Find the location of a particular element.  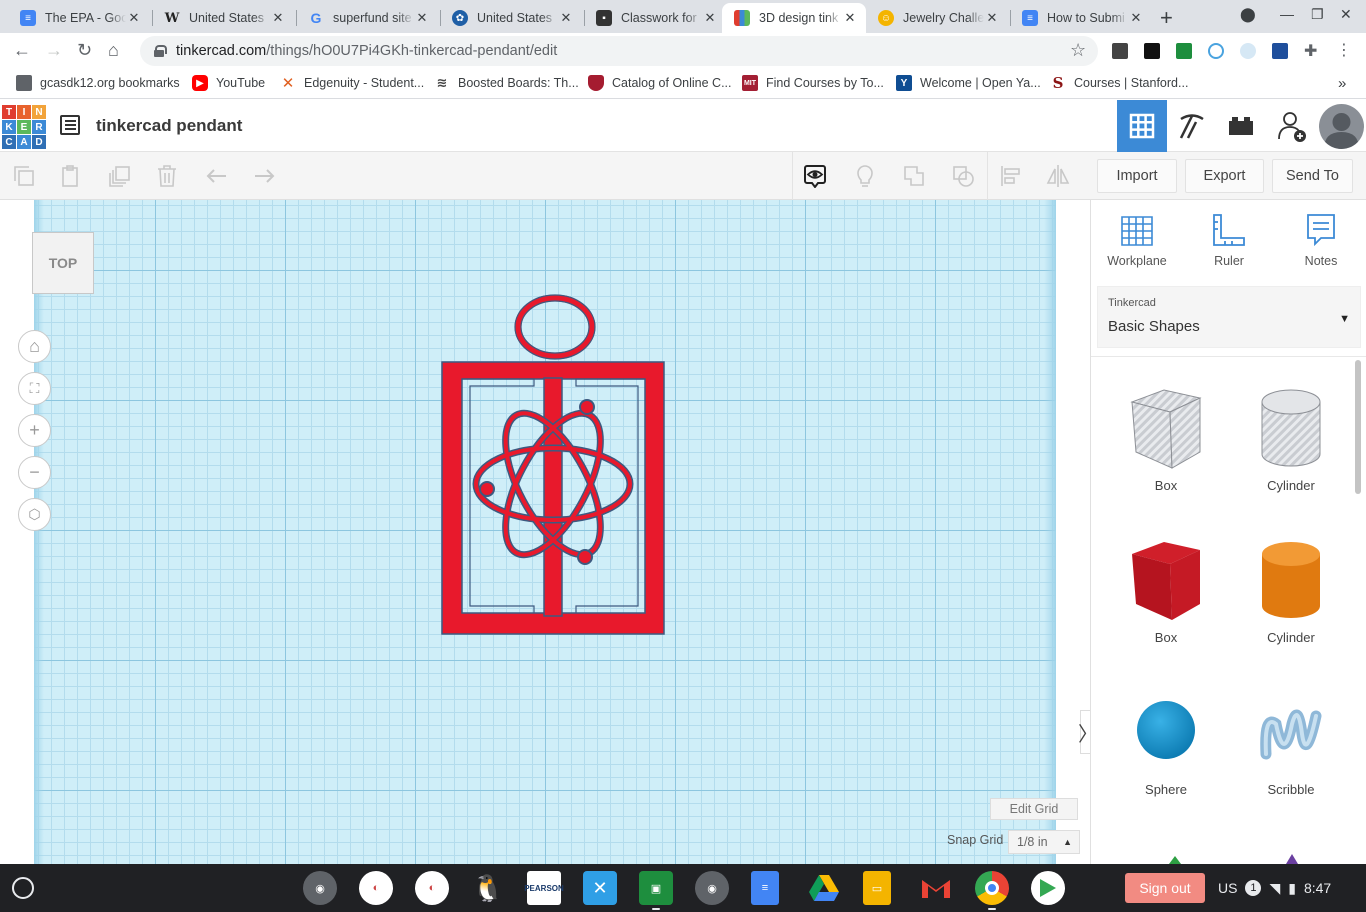

snap-grid-select: 1/8 in ▲ is located at coordinates (1044, 842).